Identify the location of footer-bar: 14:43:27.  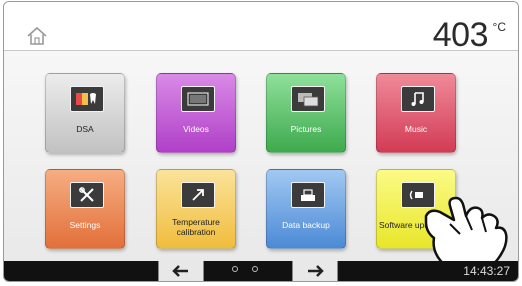
(261, 271).